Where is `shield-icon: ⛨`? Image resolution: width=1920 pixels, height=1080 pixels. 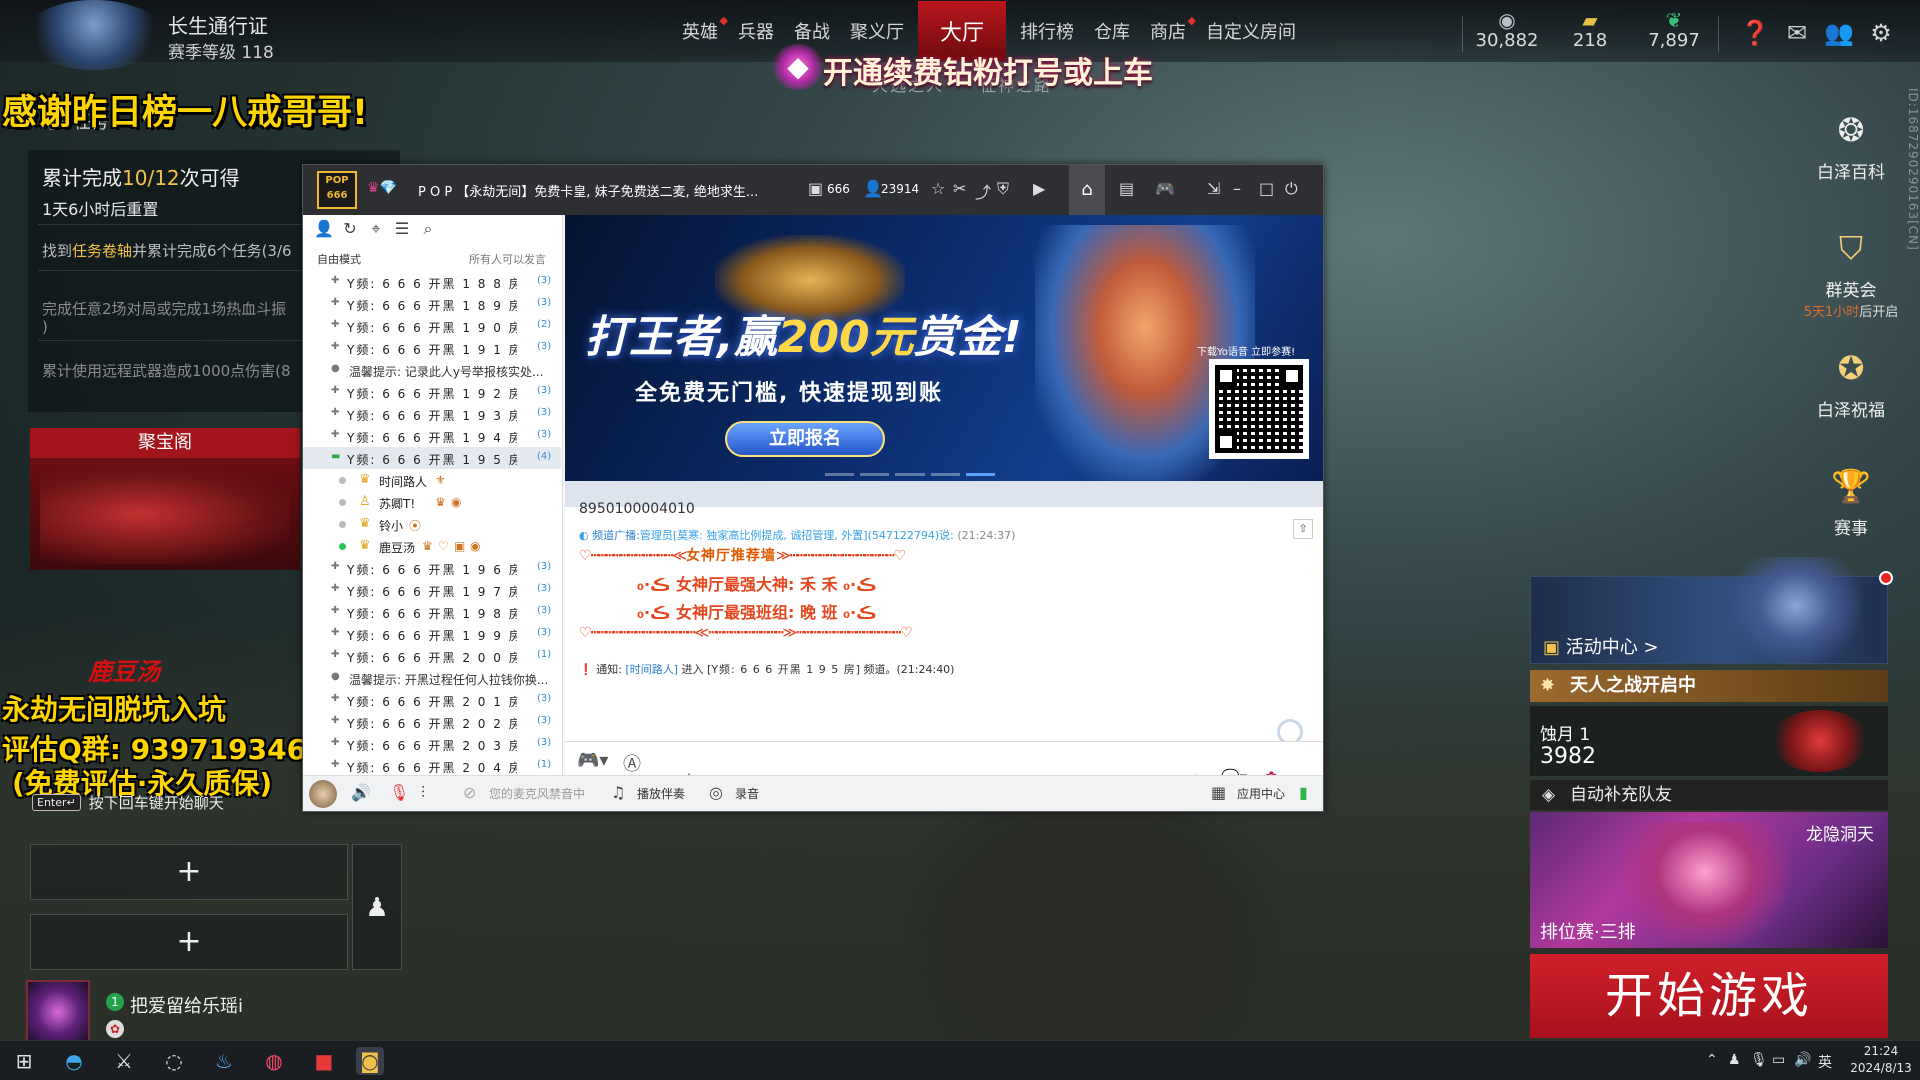
shield-icon: ⛨ is located at coordinates (1003, 189).